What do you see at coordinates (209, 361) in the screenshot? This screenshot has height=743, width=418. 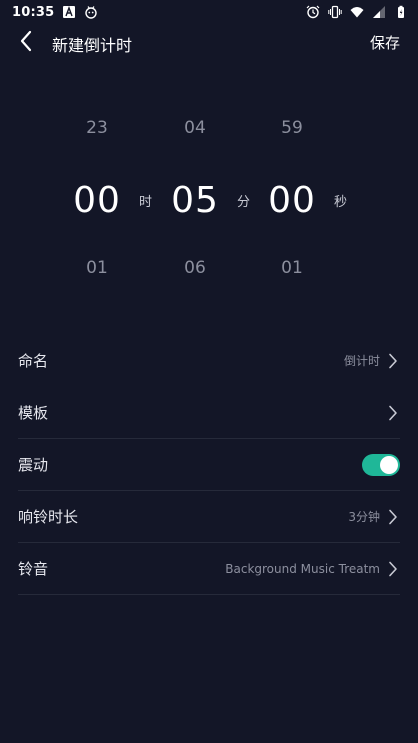 I see `settings-row-name: 命名 倒计时` at bounding box center [209, 361].